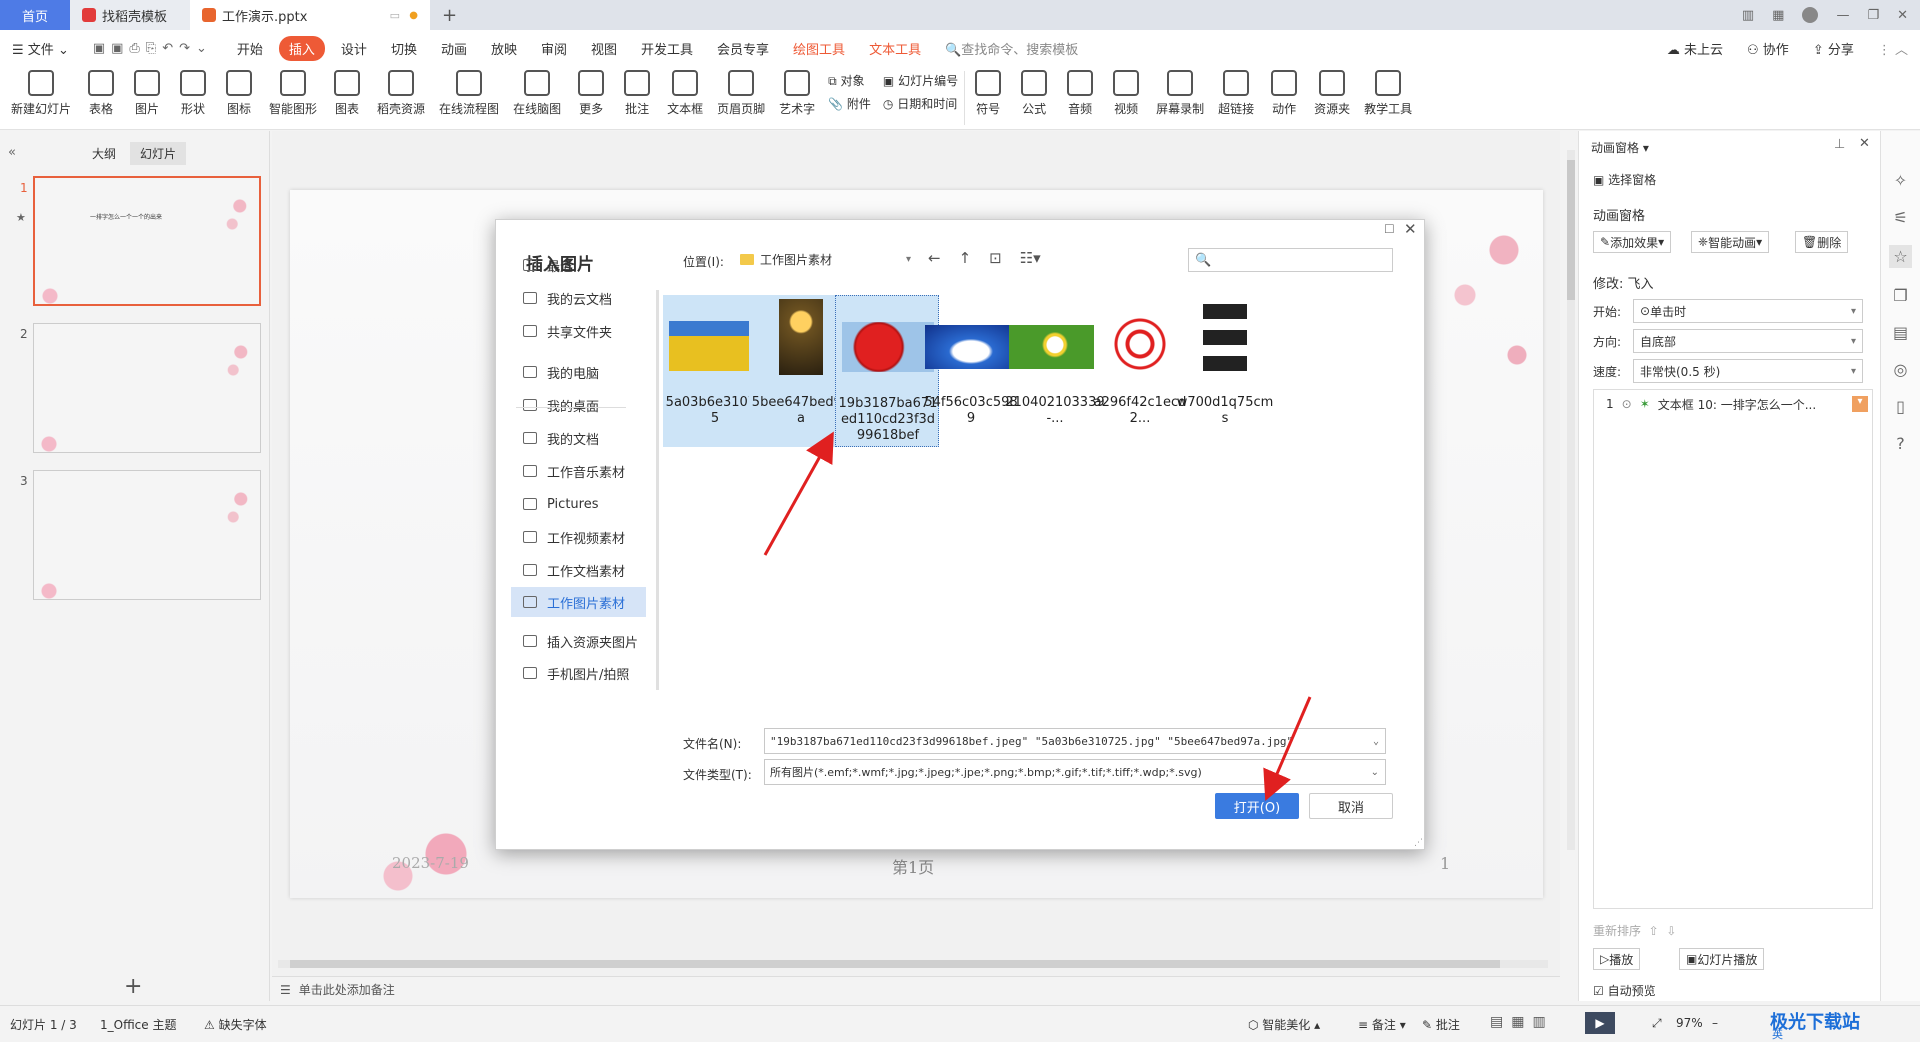 The height and width of the screenshot is (1042, 1920). What do you see at coordinates (798, 493) in the screenshot?
I see `arrow-to-files` at bounding box center [798, 493].